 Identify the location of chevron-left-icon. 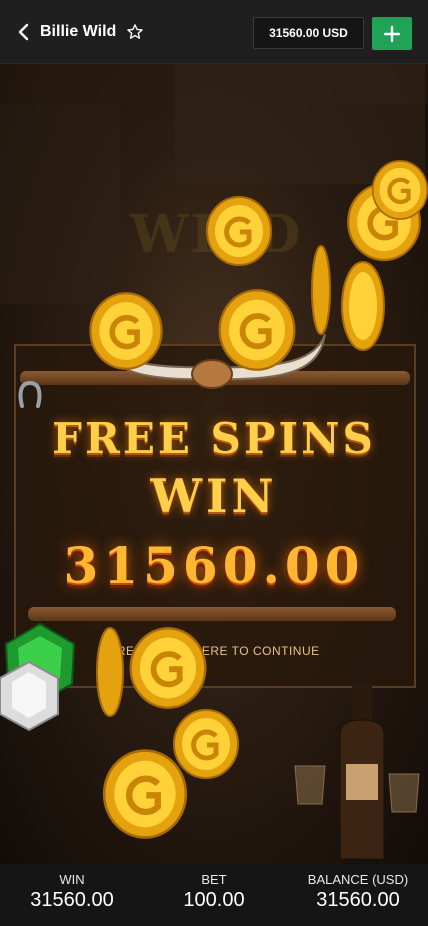
(24, 32).